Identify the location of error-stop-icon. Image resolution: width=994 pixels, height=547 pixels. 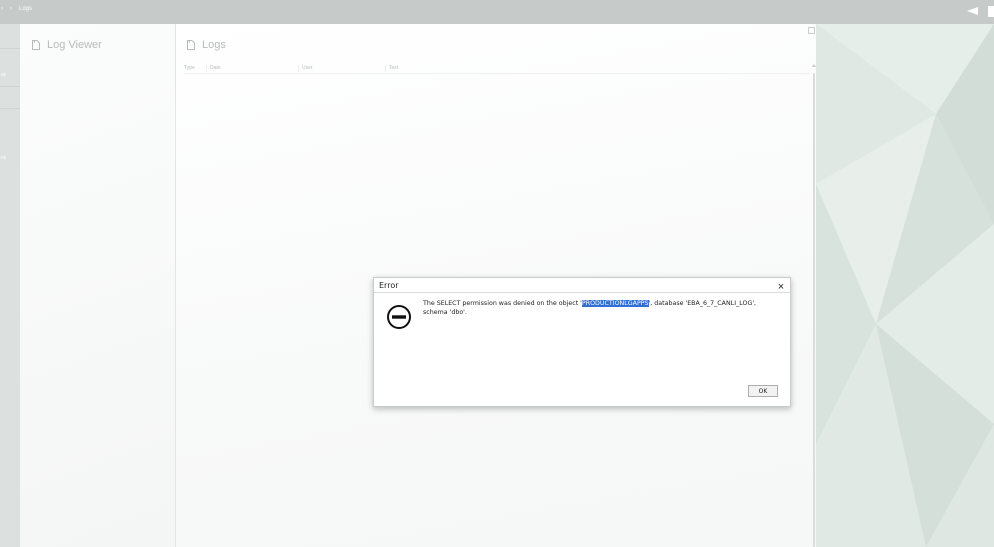
(399, 317).